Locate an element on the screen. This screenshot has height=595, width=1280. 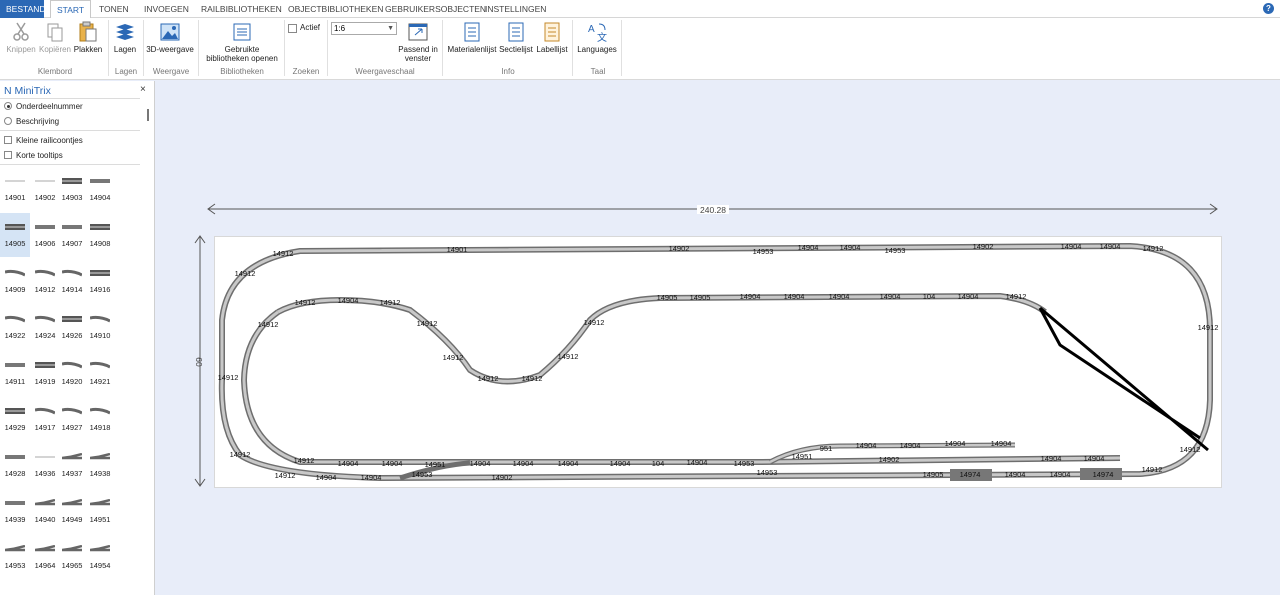
help-icon: ? is located at coordinates (1268, 8).